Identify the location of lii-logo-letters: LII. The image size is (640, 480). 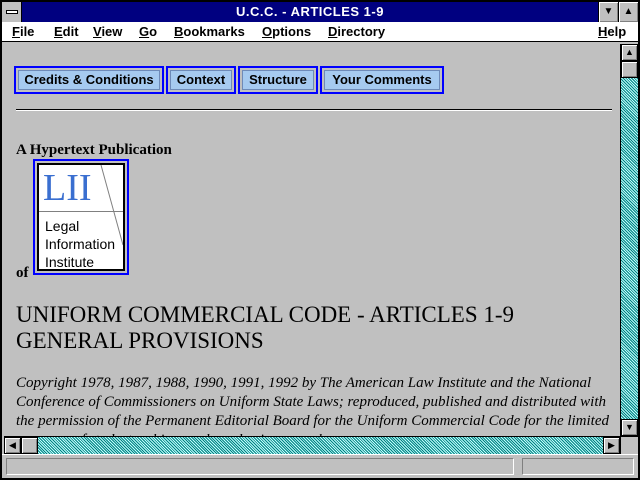
(67, 188).